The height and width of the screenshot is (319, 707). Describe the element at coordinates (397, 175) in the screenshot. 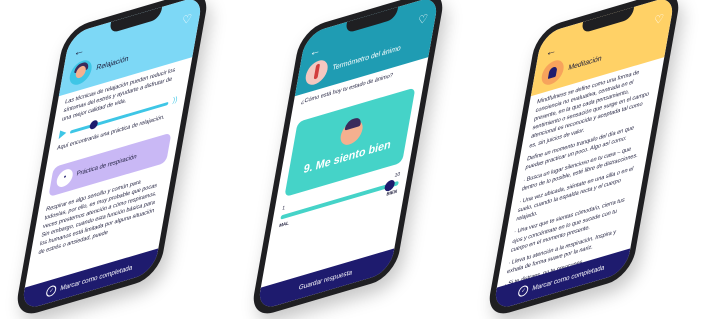

I see `slider-max: 10` at that location.